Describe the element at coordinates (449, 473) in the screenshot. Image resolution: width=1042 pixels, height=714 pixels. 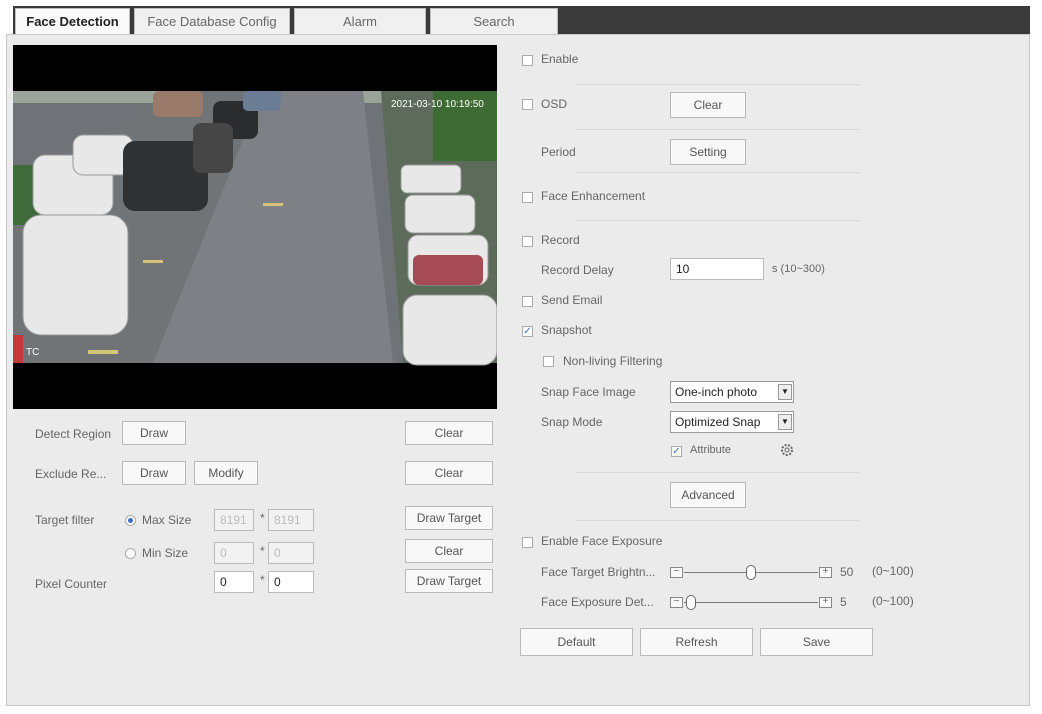
I see `exclude-region-clear-button: Clear` at that location.